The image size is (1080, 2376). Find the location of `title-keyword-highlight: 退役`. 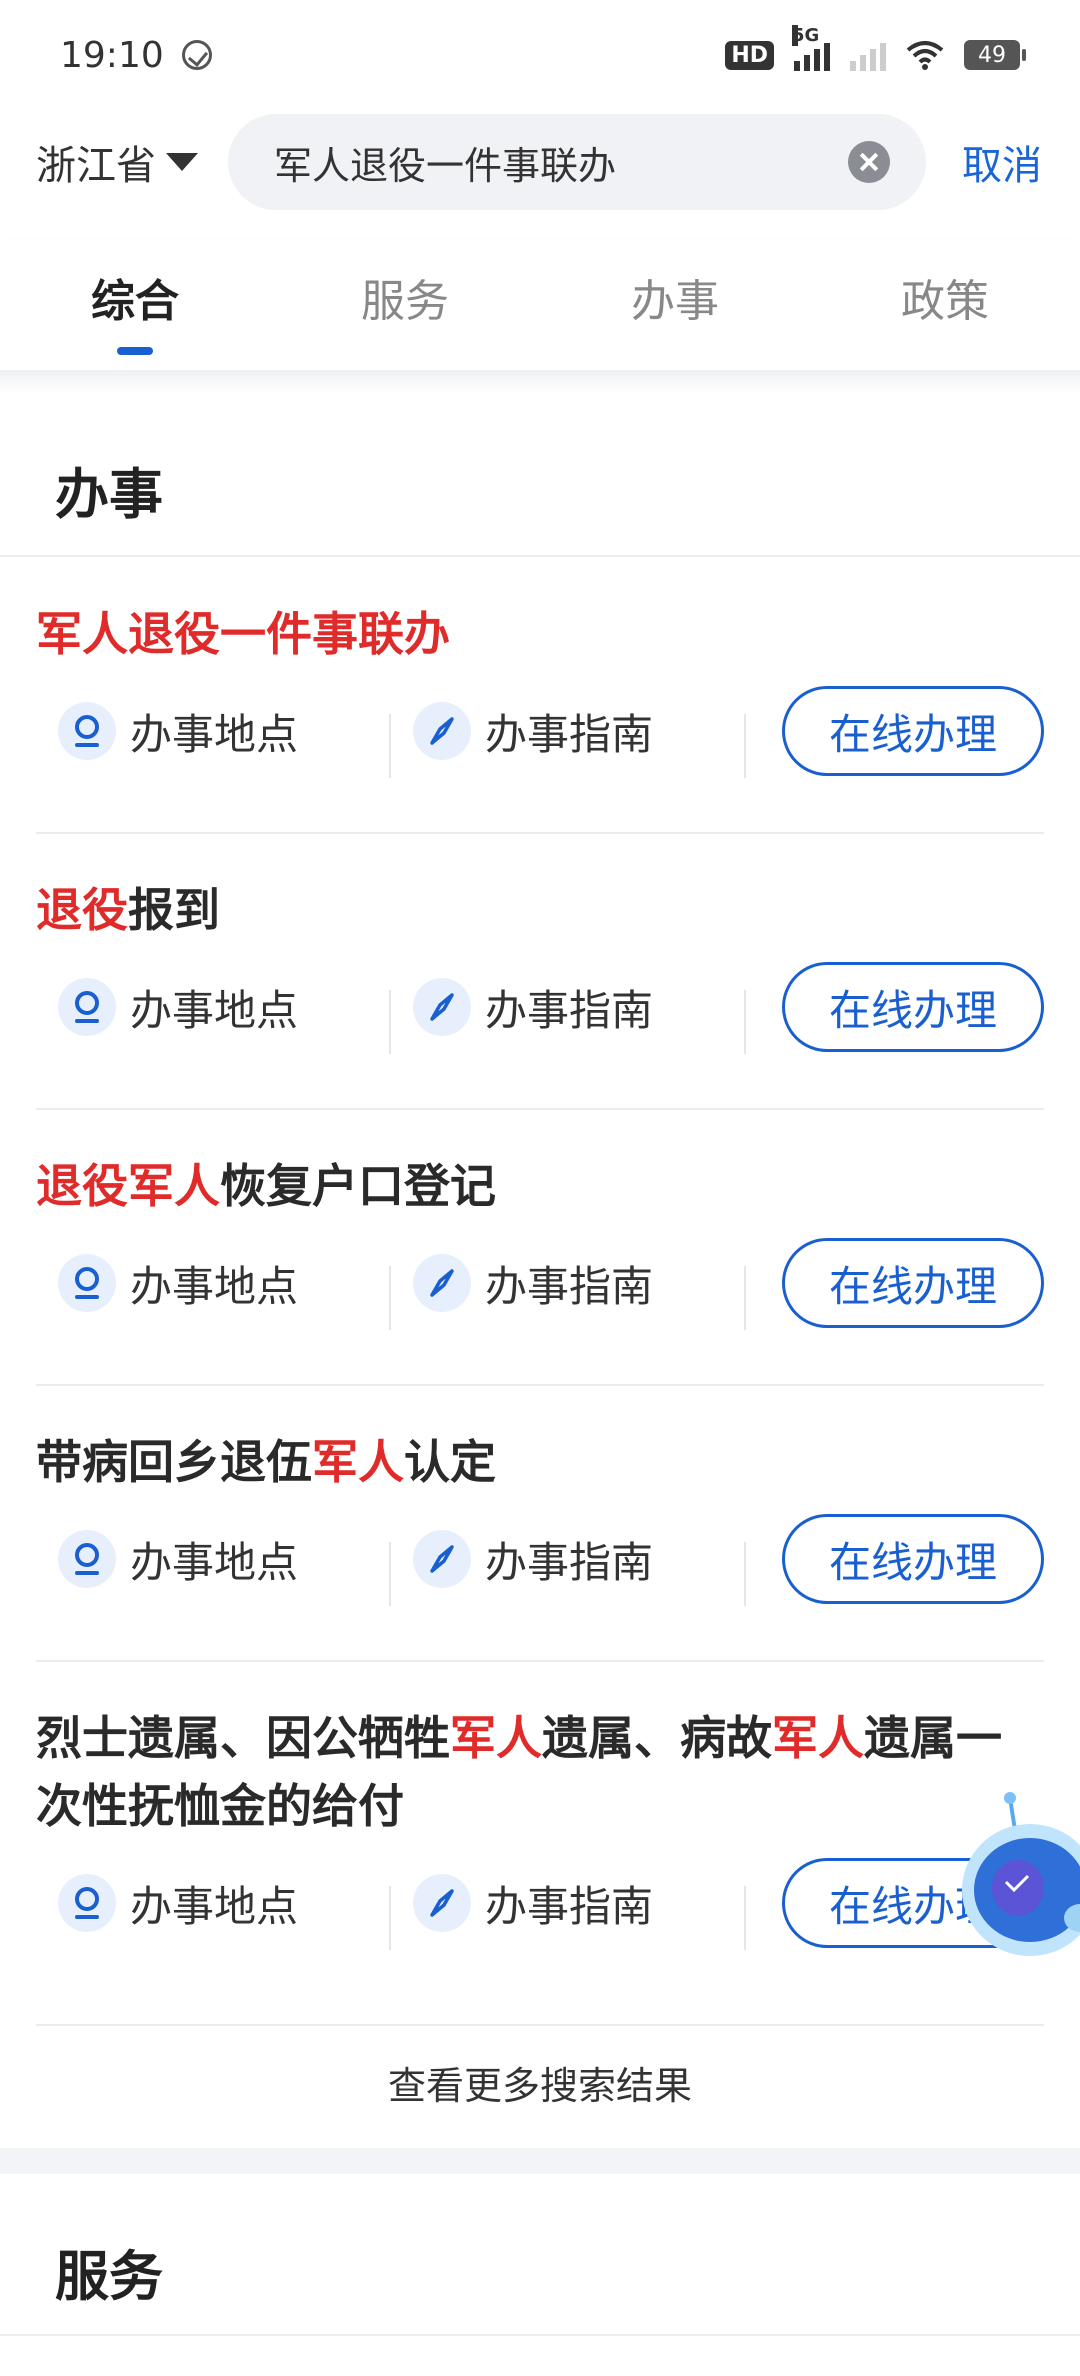

title-keyword-highlight: 退役 is located at coordinates (82, 910).